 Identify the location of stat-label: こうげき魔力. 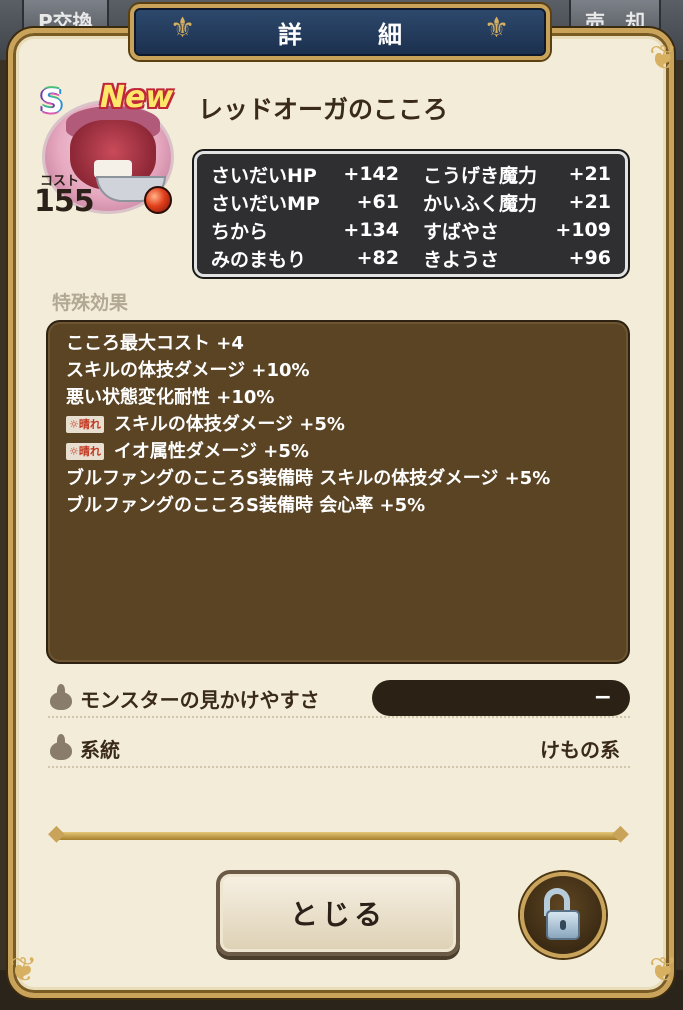
(480, 175).